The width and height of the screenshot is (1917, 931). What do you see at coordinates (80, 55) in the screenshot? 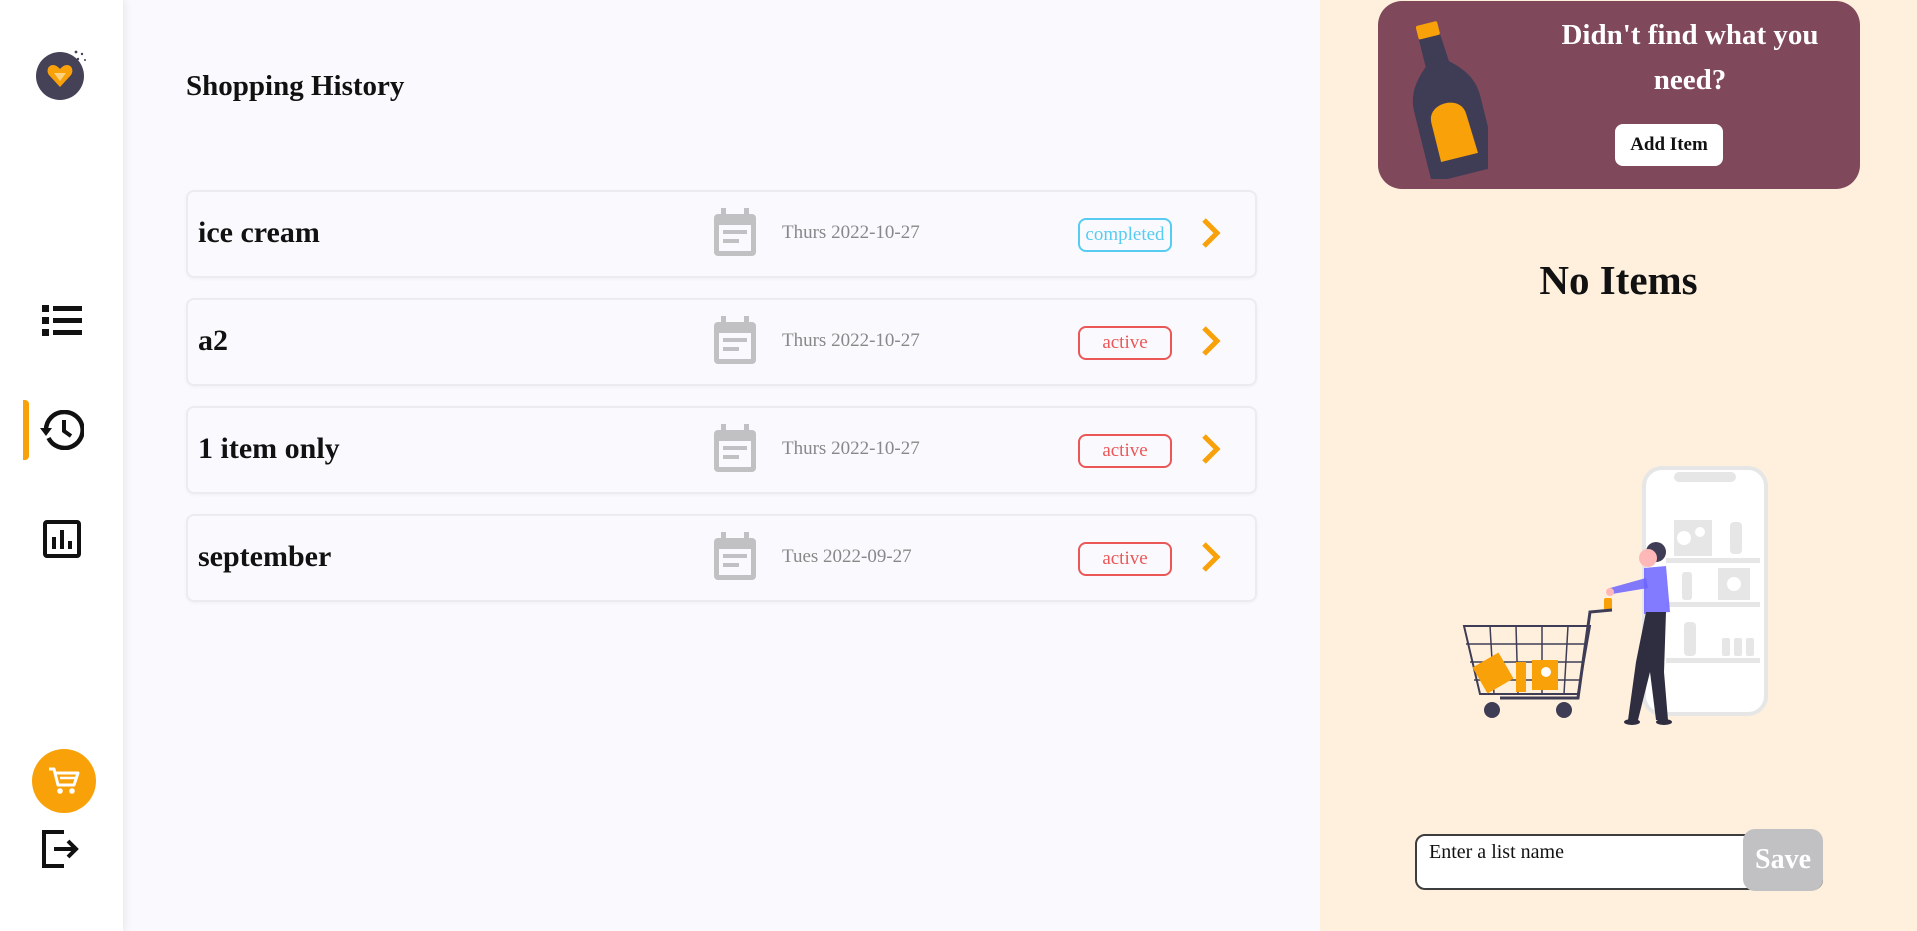
I see `logo-sparkle-icon` at bounding box center [80, 55].